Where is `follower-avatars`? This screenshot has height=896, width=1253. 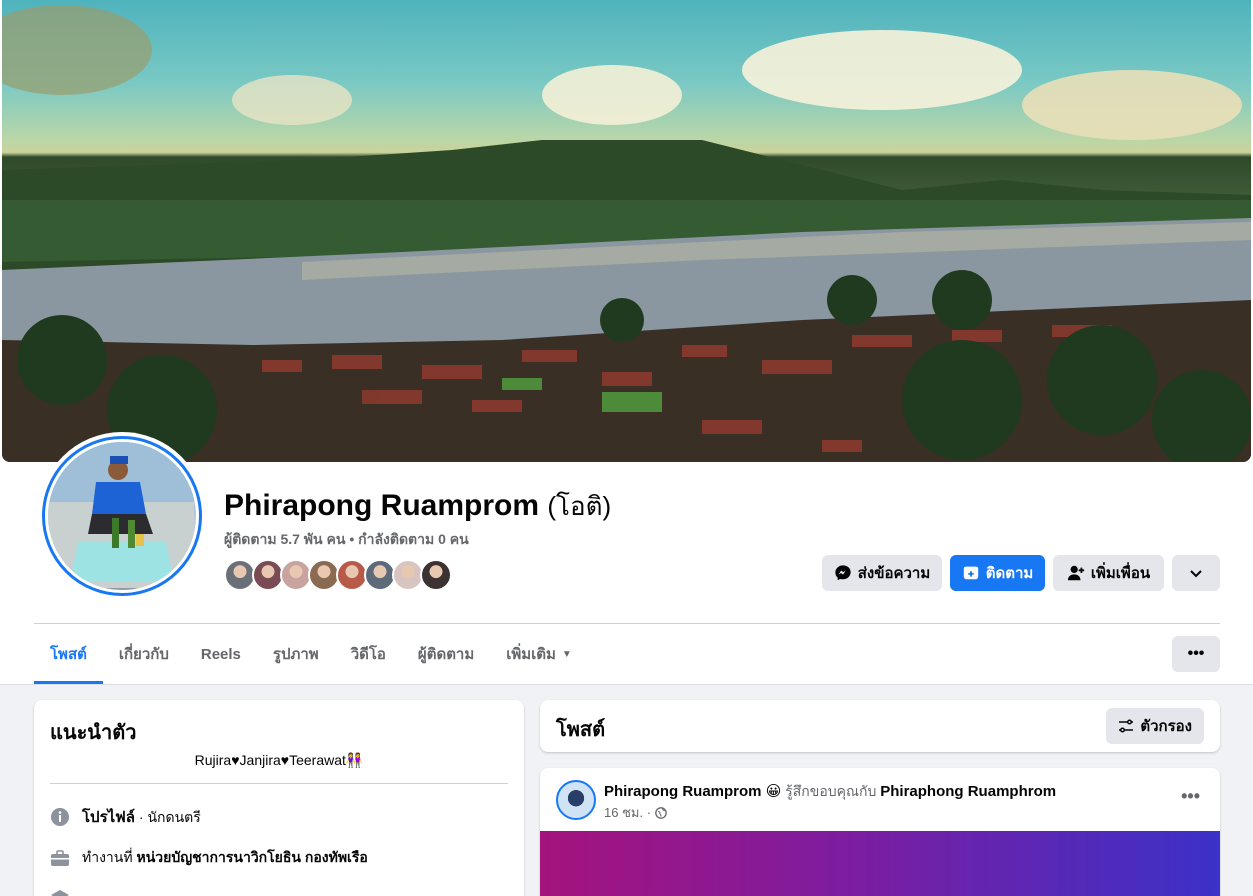
follower-avatars is located at coordinates (338, 575).